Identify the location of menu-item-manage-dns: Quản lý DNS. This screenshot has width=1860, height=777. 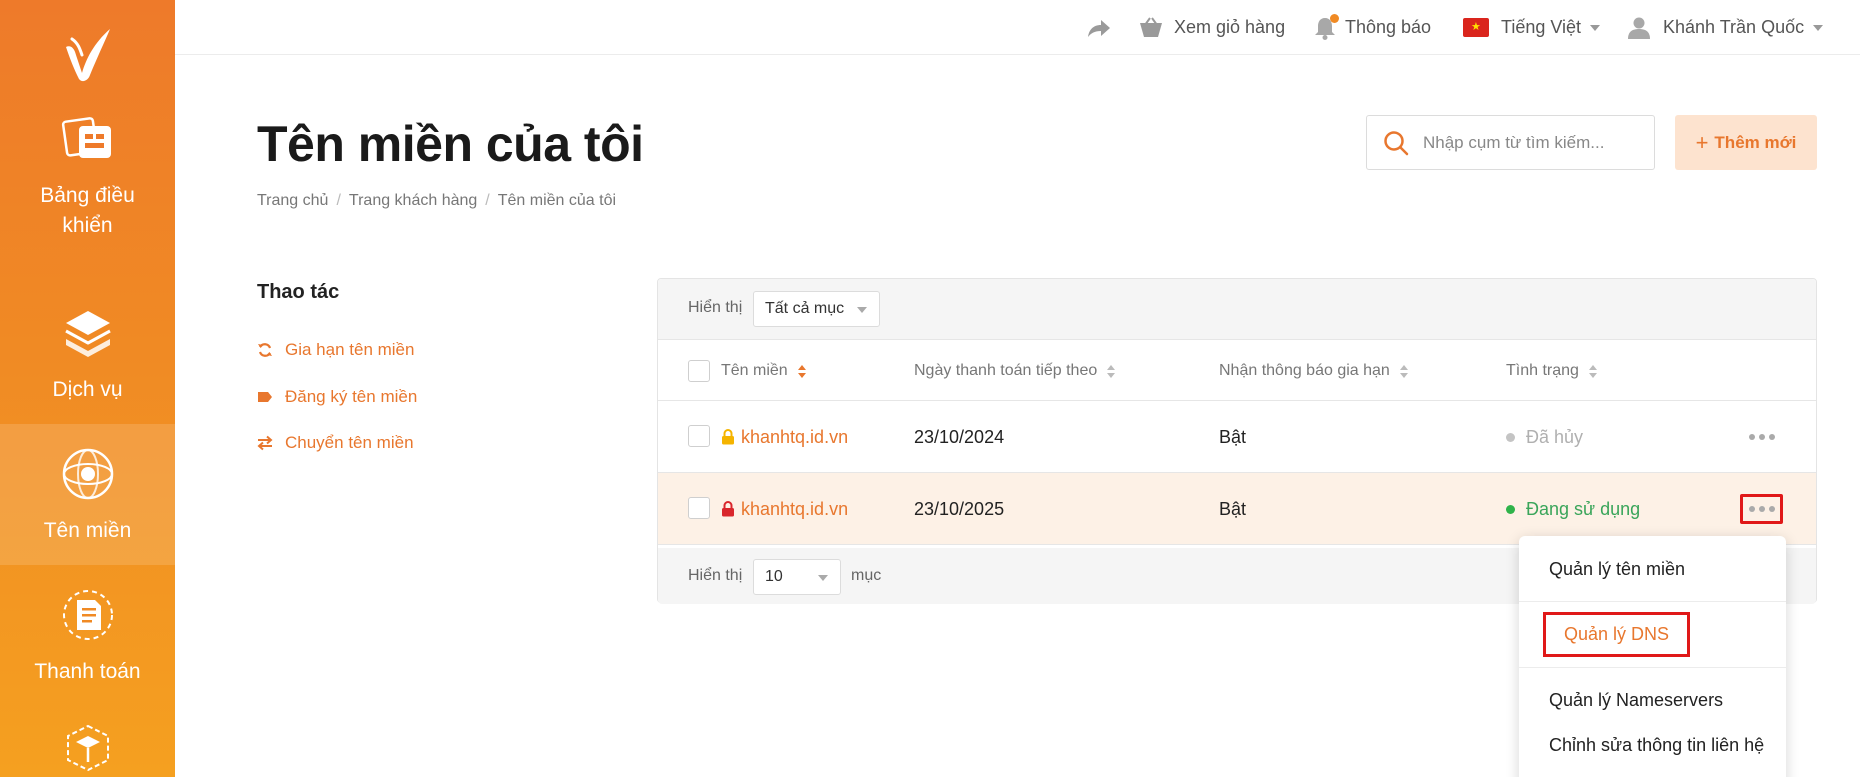
(1617, 634).